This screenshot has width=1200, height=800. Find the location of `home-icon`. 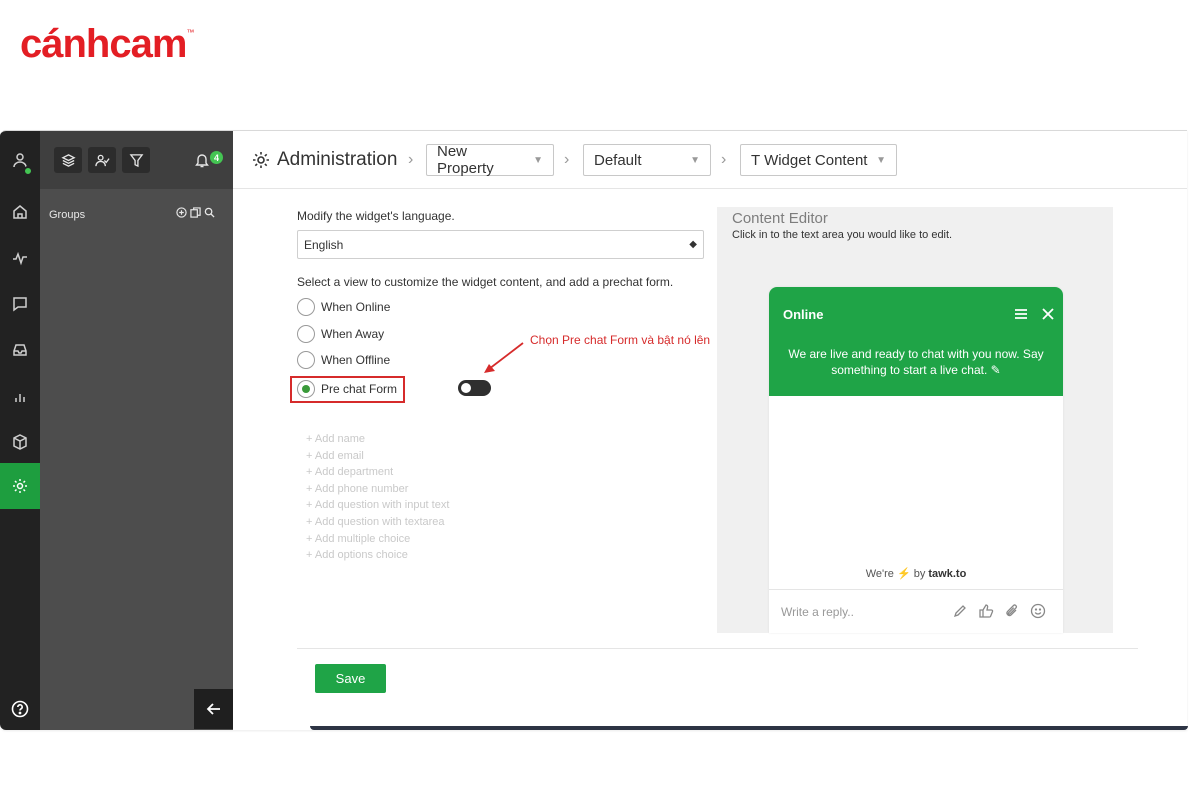

home-icon is located at coordinates (20, 212).